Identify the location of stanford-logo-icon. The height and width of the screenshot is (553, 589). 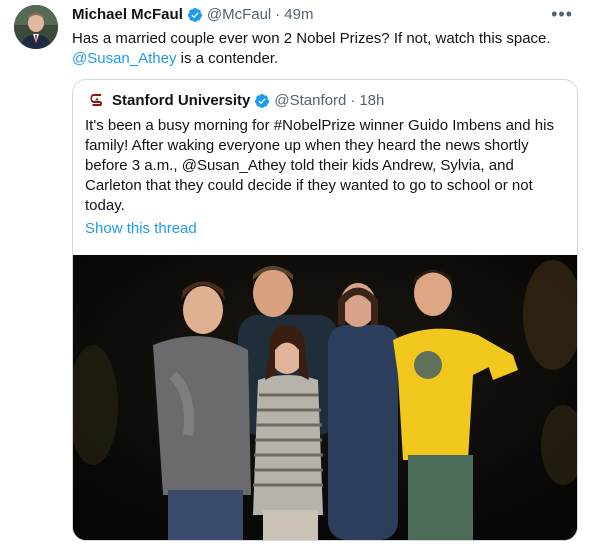
(97, 101).